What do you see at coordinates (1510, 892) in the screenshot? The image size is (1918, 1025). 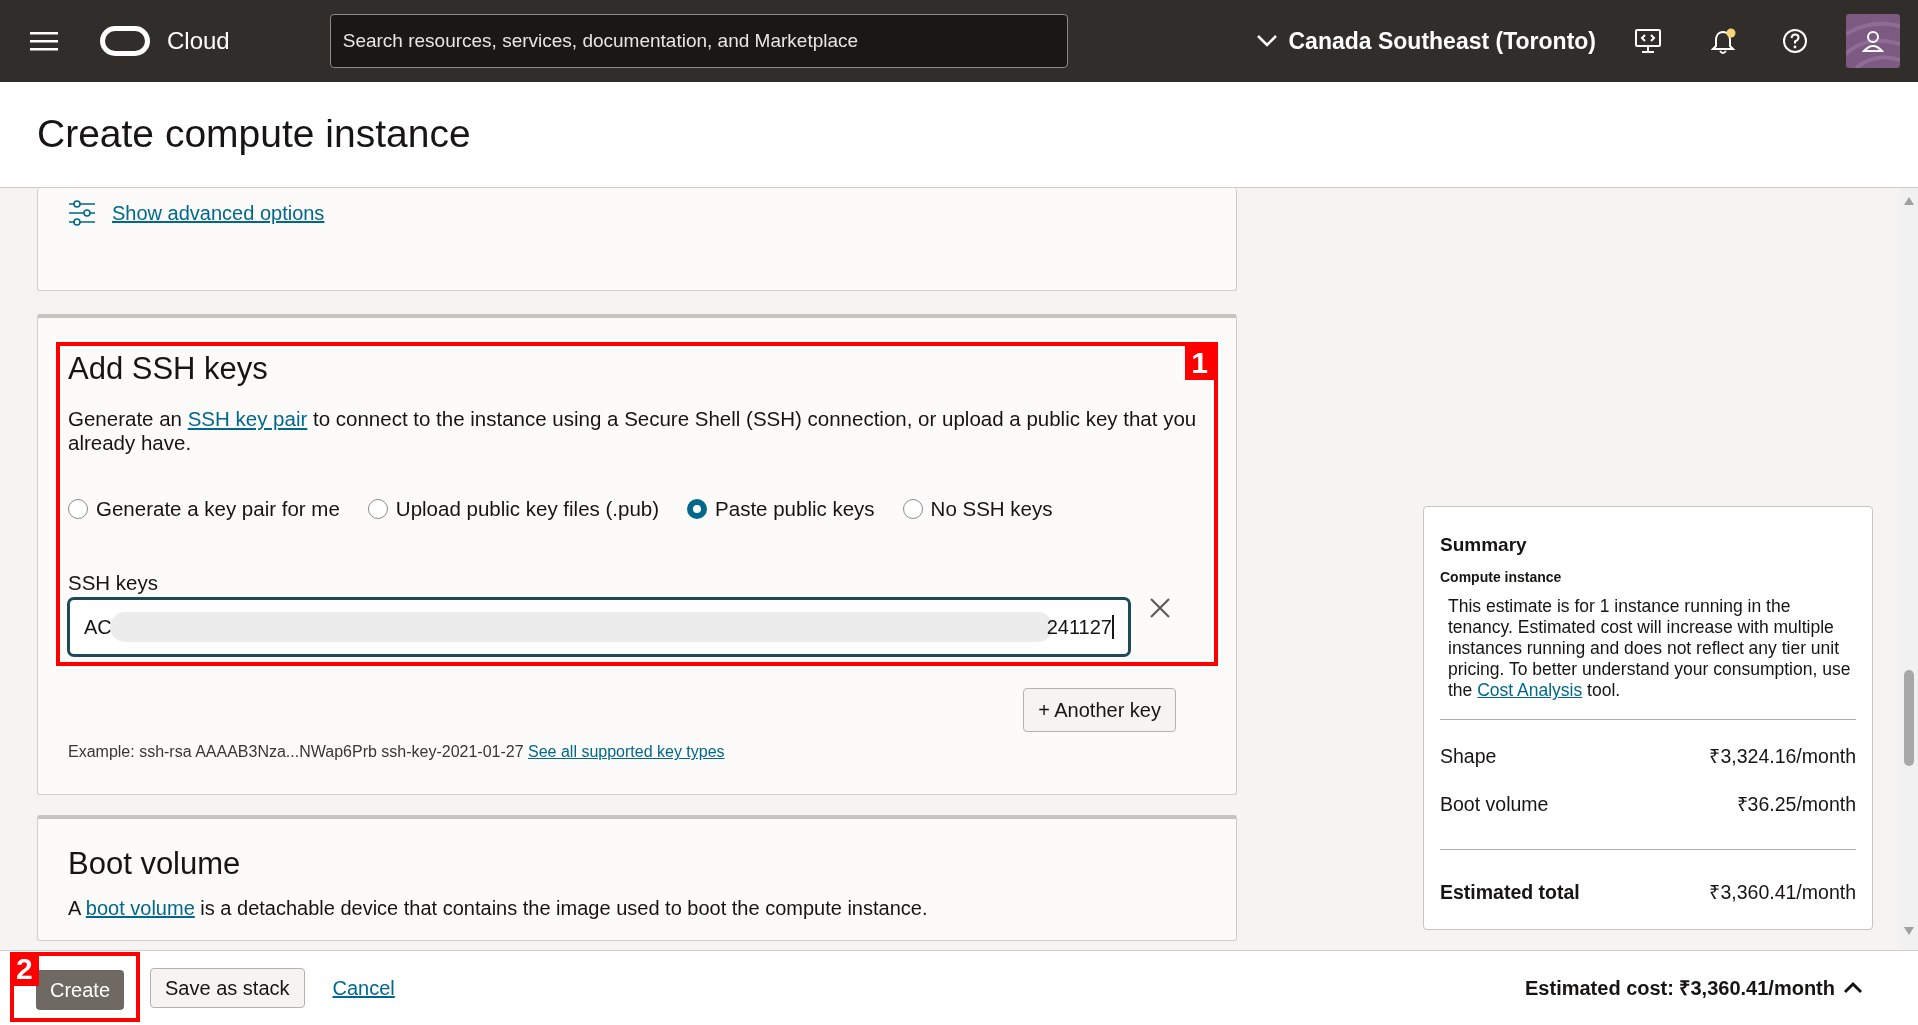 I see `total-label: Estimated total` at bounding box center [1510, 892].